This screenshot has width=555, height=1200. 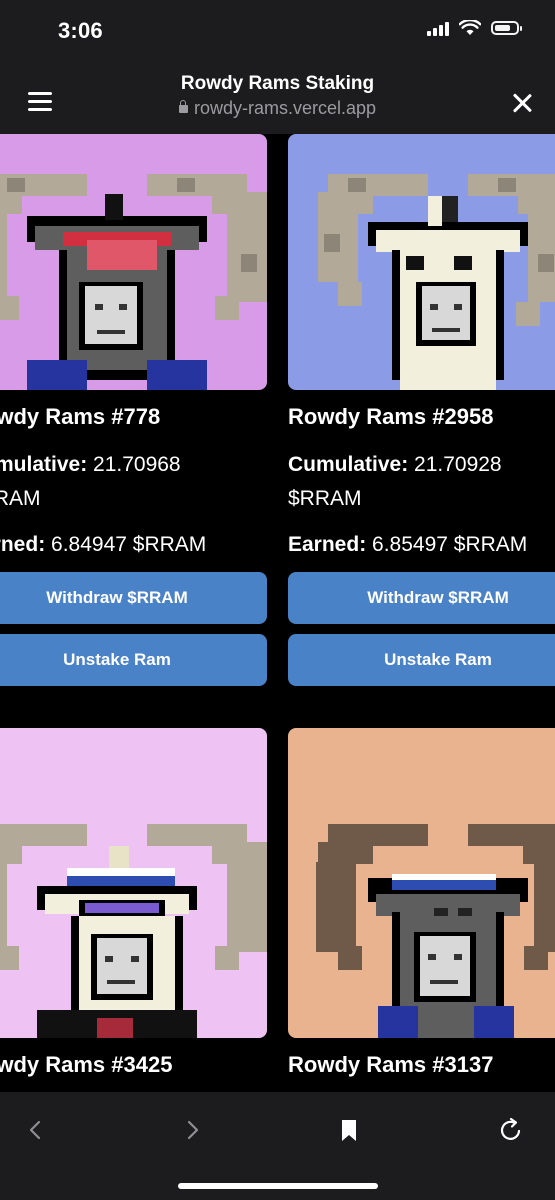 What do you see at coordinates (511, 1130) in the screenshot?
I see `reload-icon` at bounding box center [511, 1130].